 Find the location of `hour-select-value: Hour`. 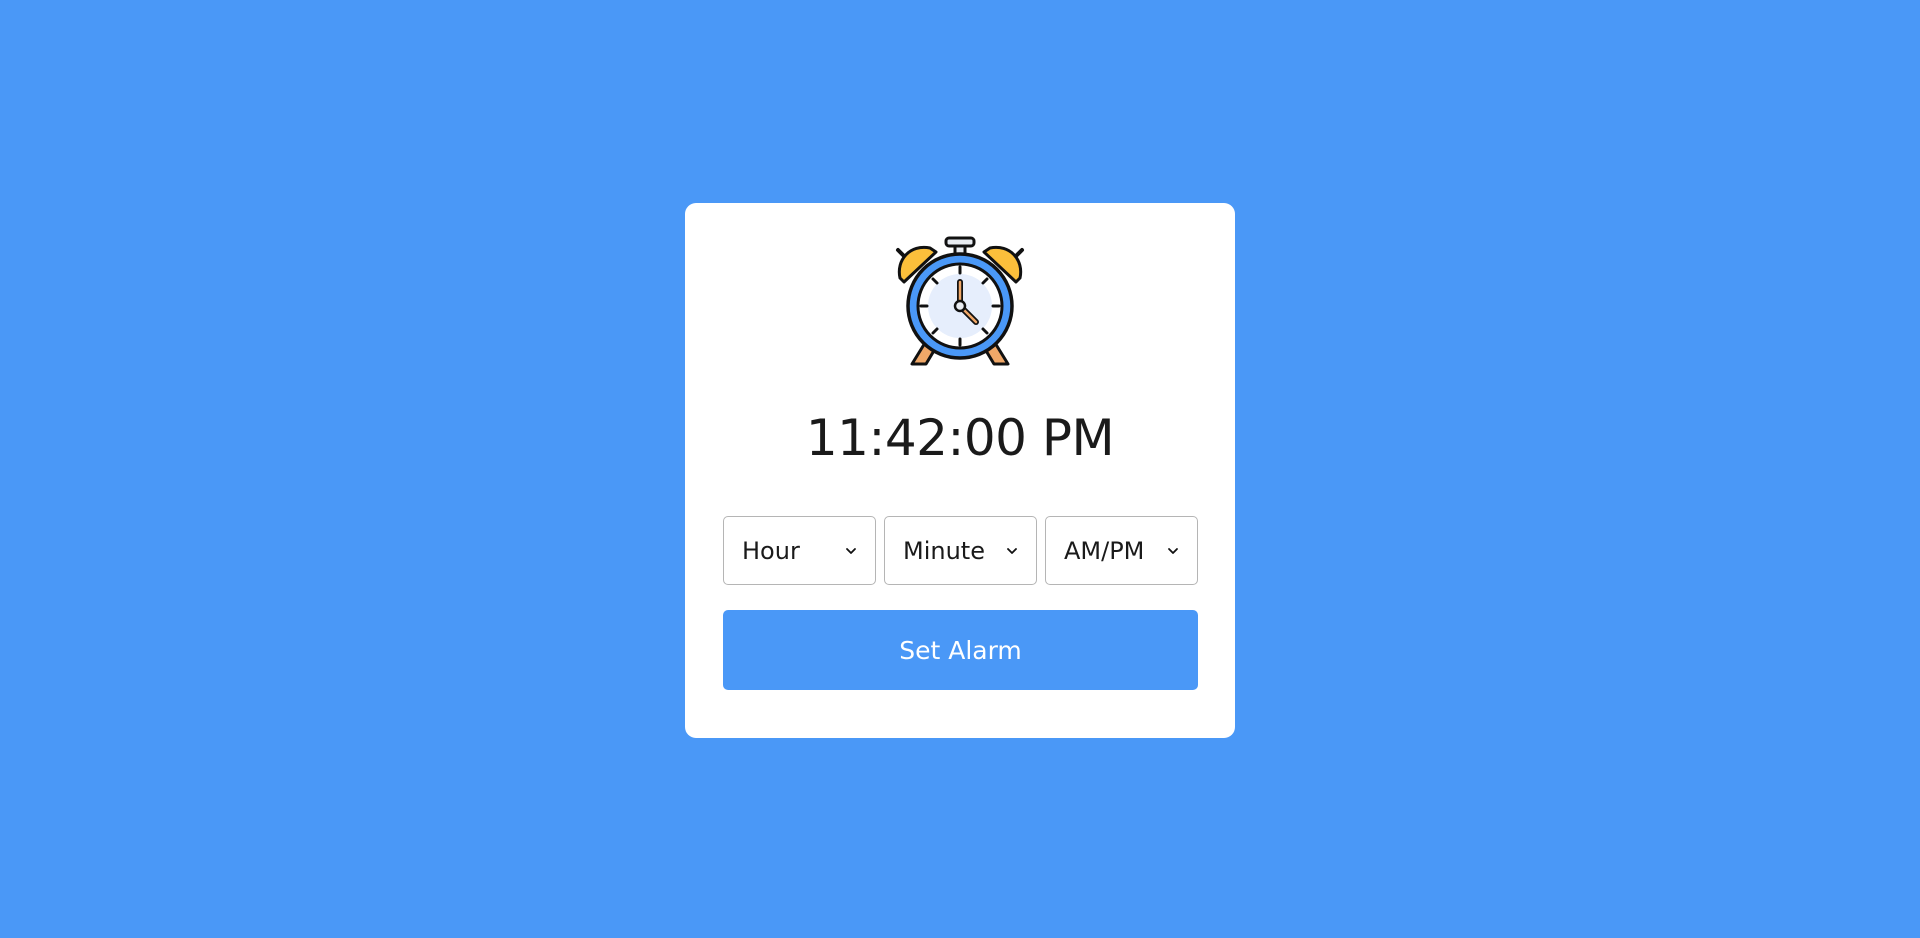

hour-select-value: Hour is located at coordinates (771, 550).